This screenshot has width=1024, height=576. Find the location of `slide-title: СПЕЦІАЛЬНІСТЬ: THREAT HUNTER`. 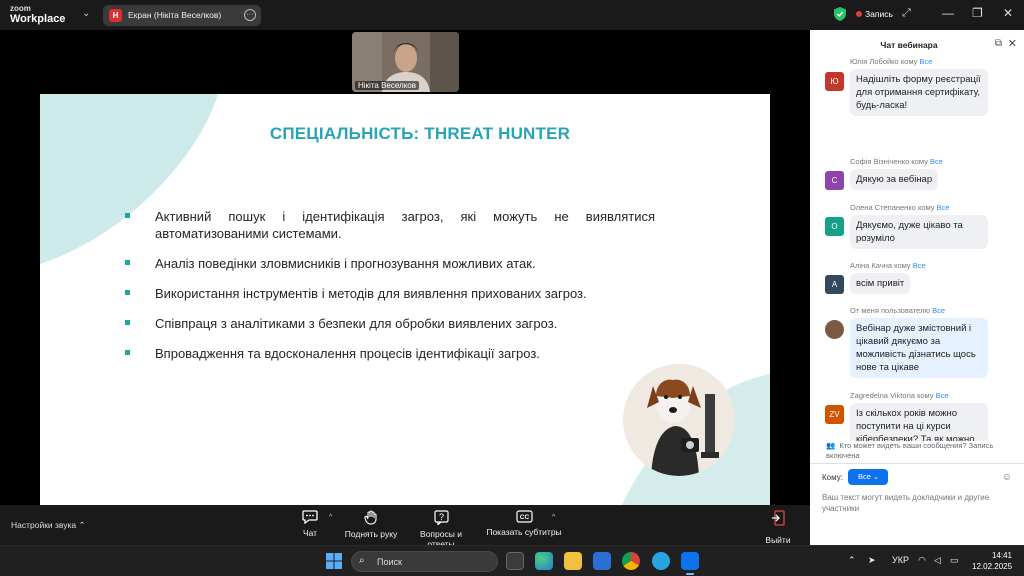

slide-title: СПЕЦІАЛЬНІСТЬ: THREAT HUNTER is located at coordinates (420, 133).